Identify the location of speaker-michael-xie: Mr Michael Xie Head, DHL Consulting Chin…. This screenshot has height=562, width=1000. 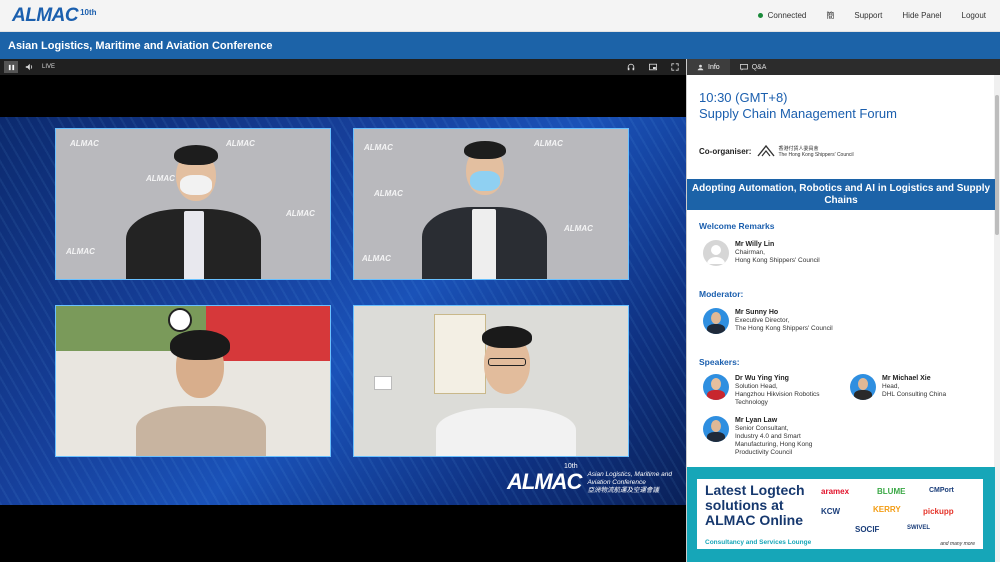
(898, 387).